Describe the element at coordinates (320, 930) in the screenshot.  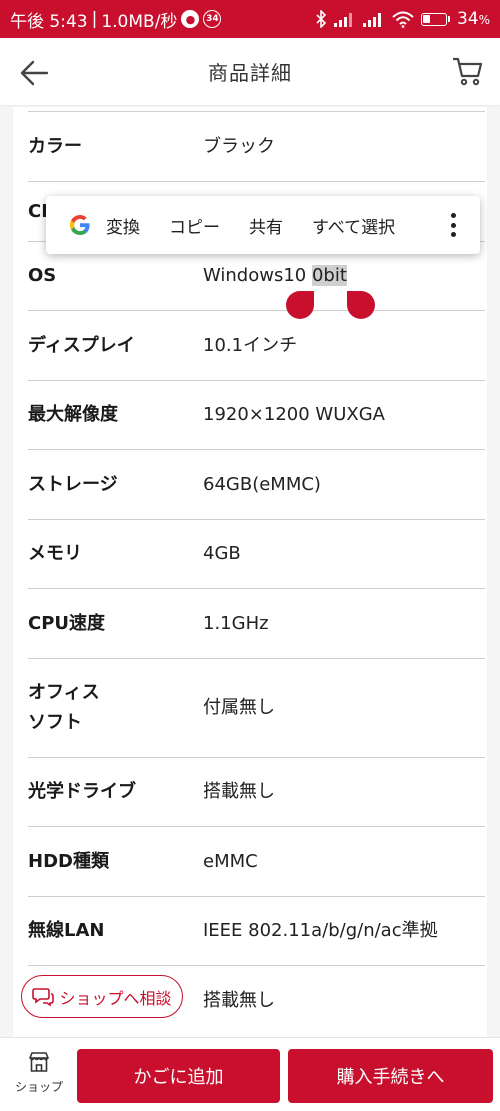
I see `spec-value: IEEE 802.11a/b/g/n/ac準拠` at that location.